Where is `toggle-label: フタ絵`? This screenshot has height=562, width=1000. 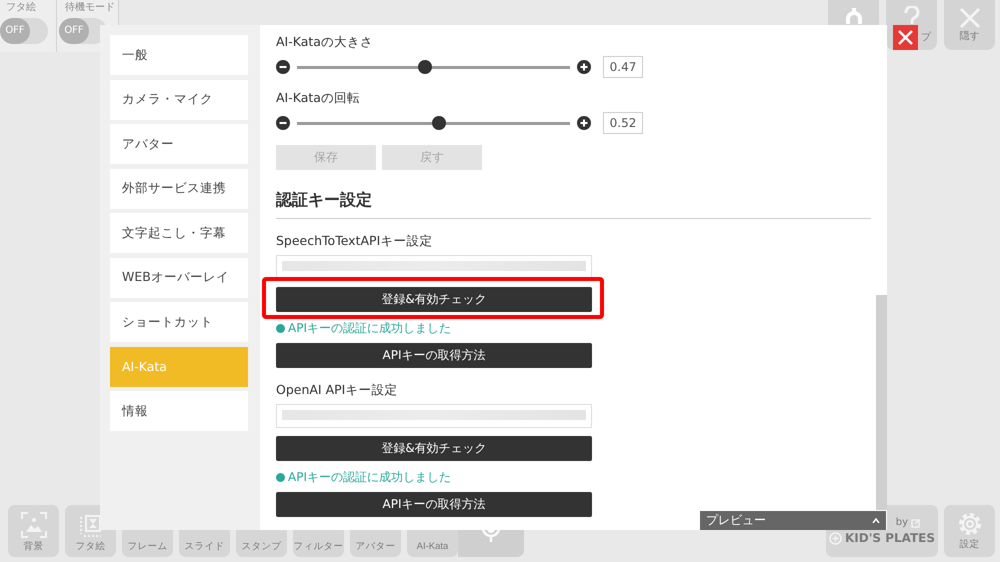 toggle-label: フタ絵 is located at coordinates (20, 8).